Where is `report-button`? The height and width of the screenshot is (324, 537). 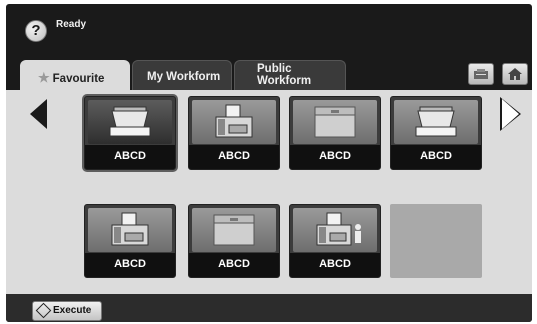 report-button is located at coordinates (481, 74).